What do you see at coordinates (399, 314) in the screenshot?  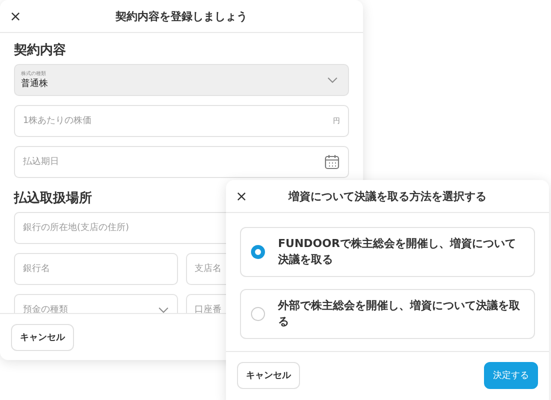 I see `option-label: 外部で株主総会を開催し、増資について決議を取る` at bounding box center [399, 314].